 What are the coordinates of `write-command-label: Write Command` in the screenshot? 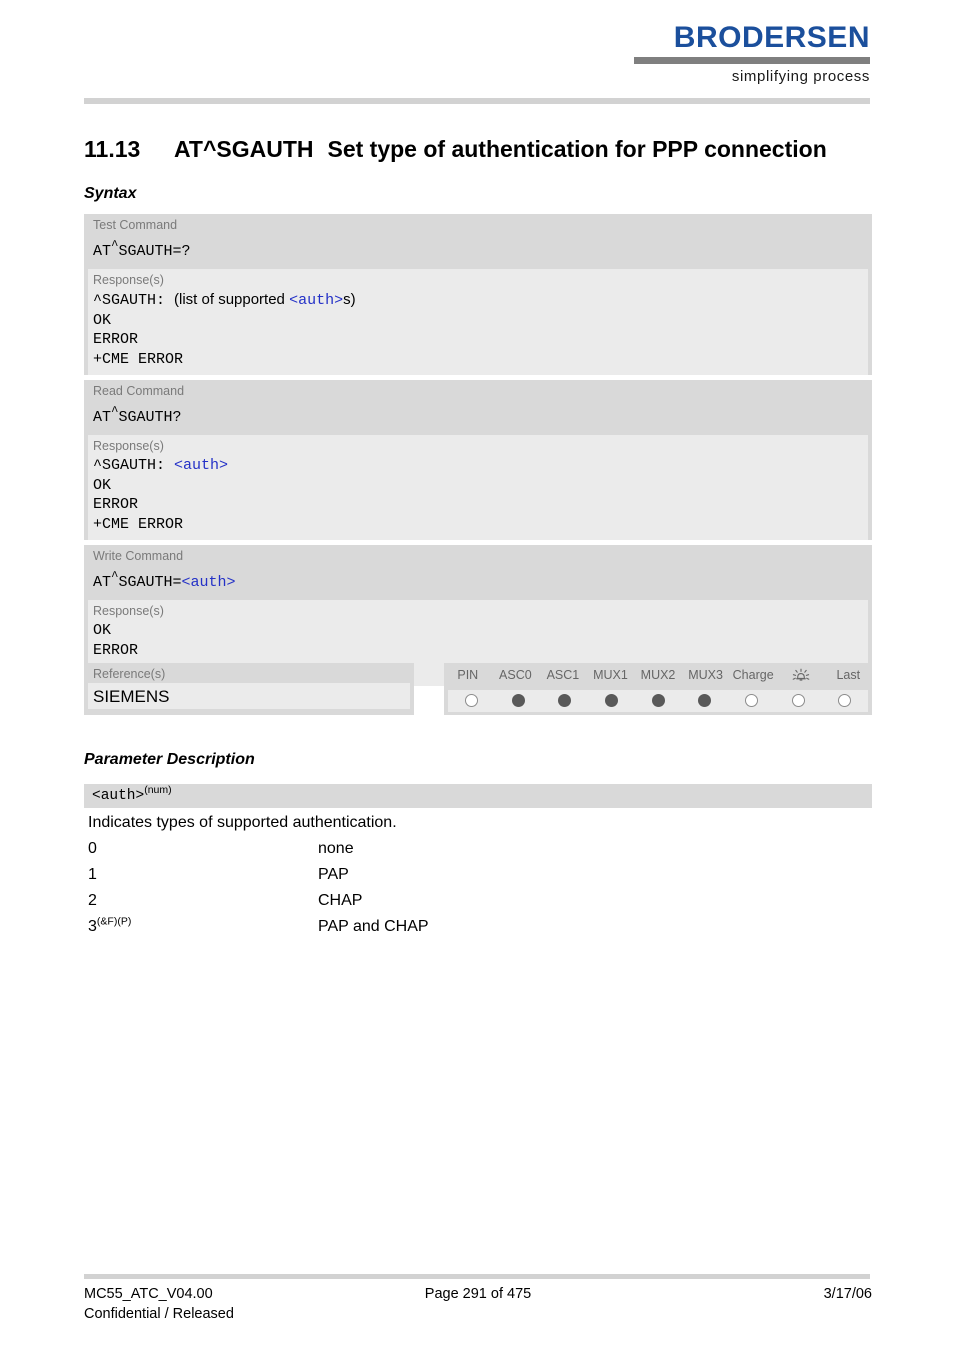 It's located at (138, 556).